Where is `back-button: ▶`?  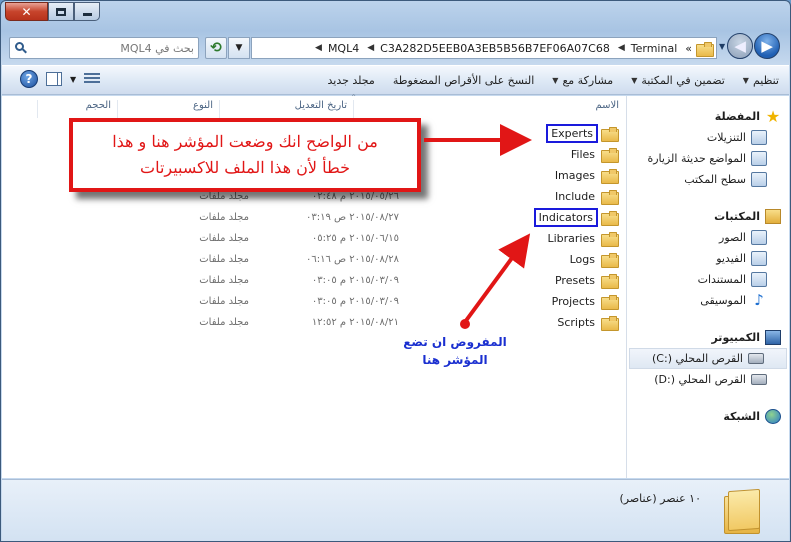 back-button: ▶ is located at coordinates (767, 46).